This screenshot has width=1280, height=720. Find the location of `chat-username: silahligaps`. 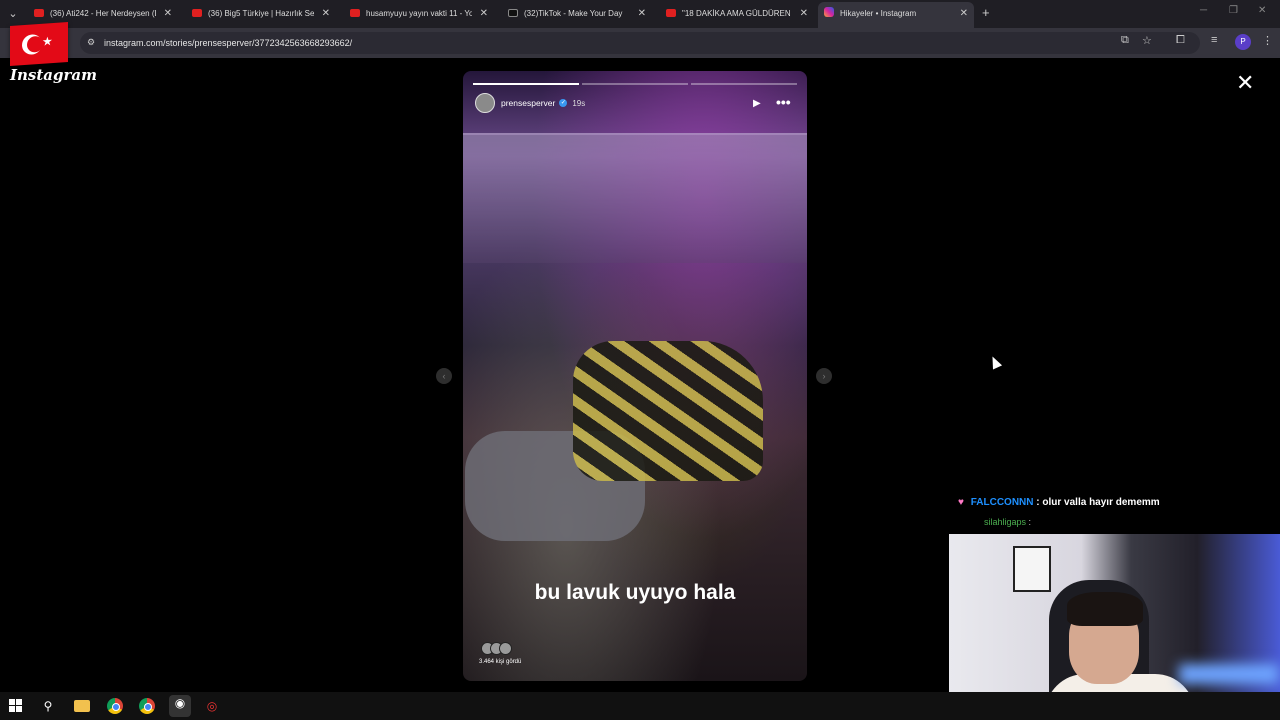

chat-username: silahligaps is located at coordinates (1005, 522).